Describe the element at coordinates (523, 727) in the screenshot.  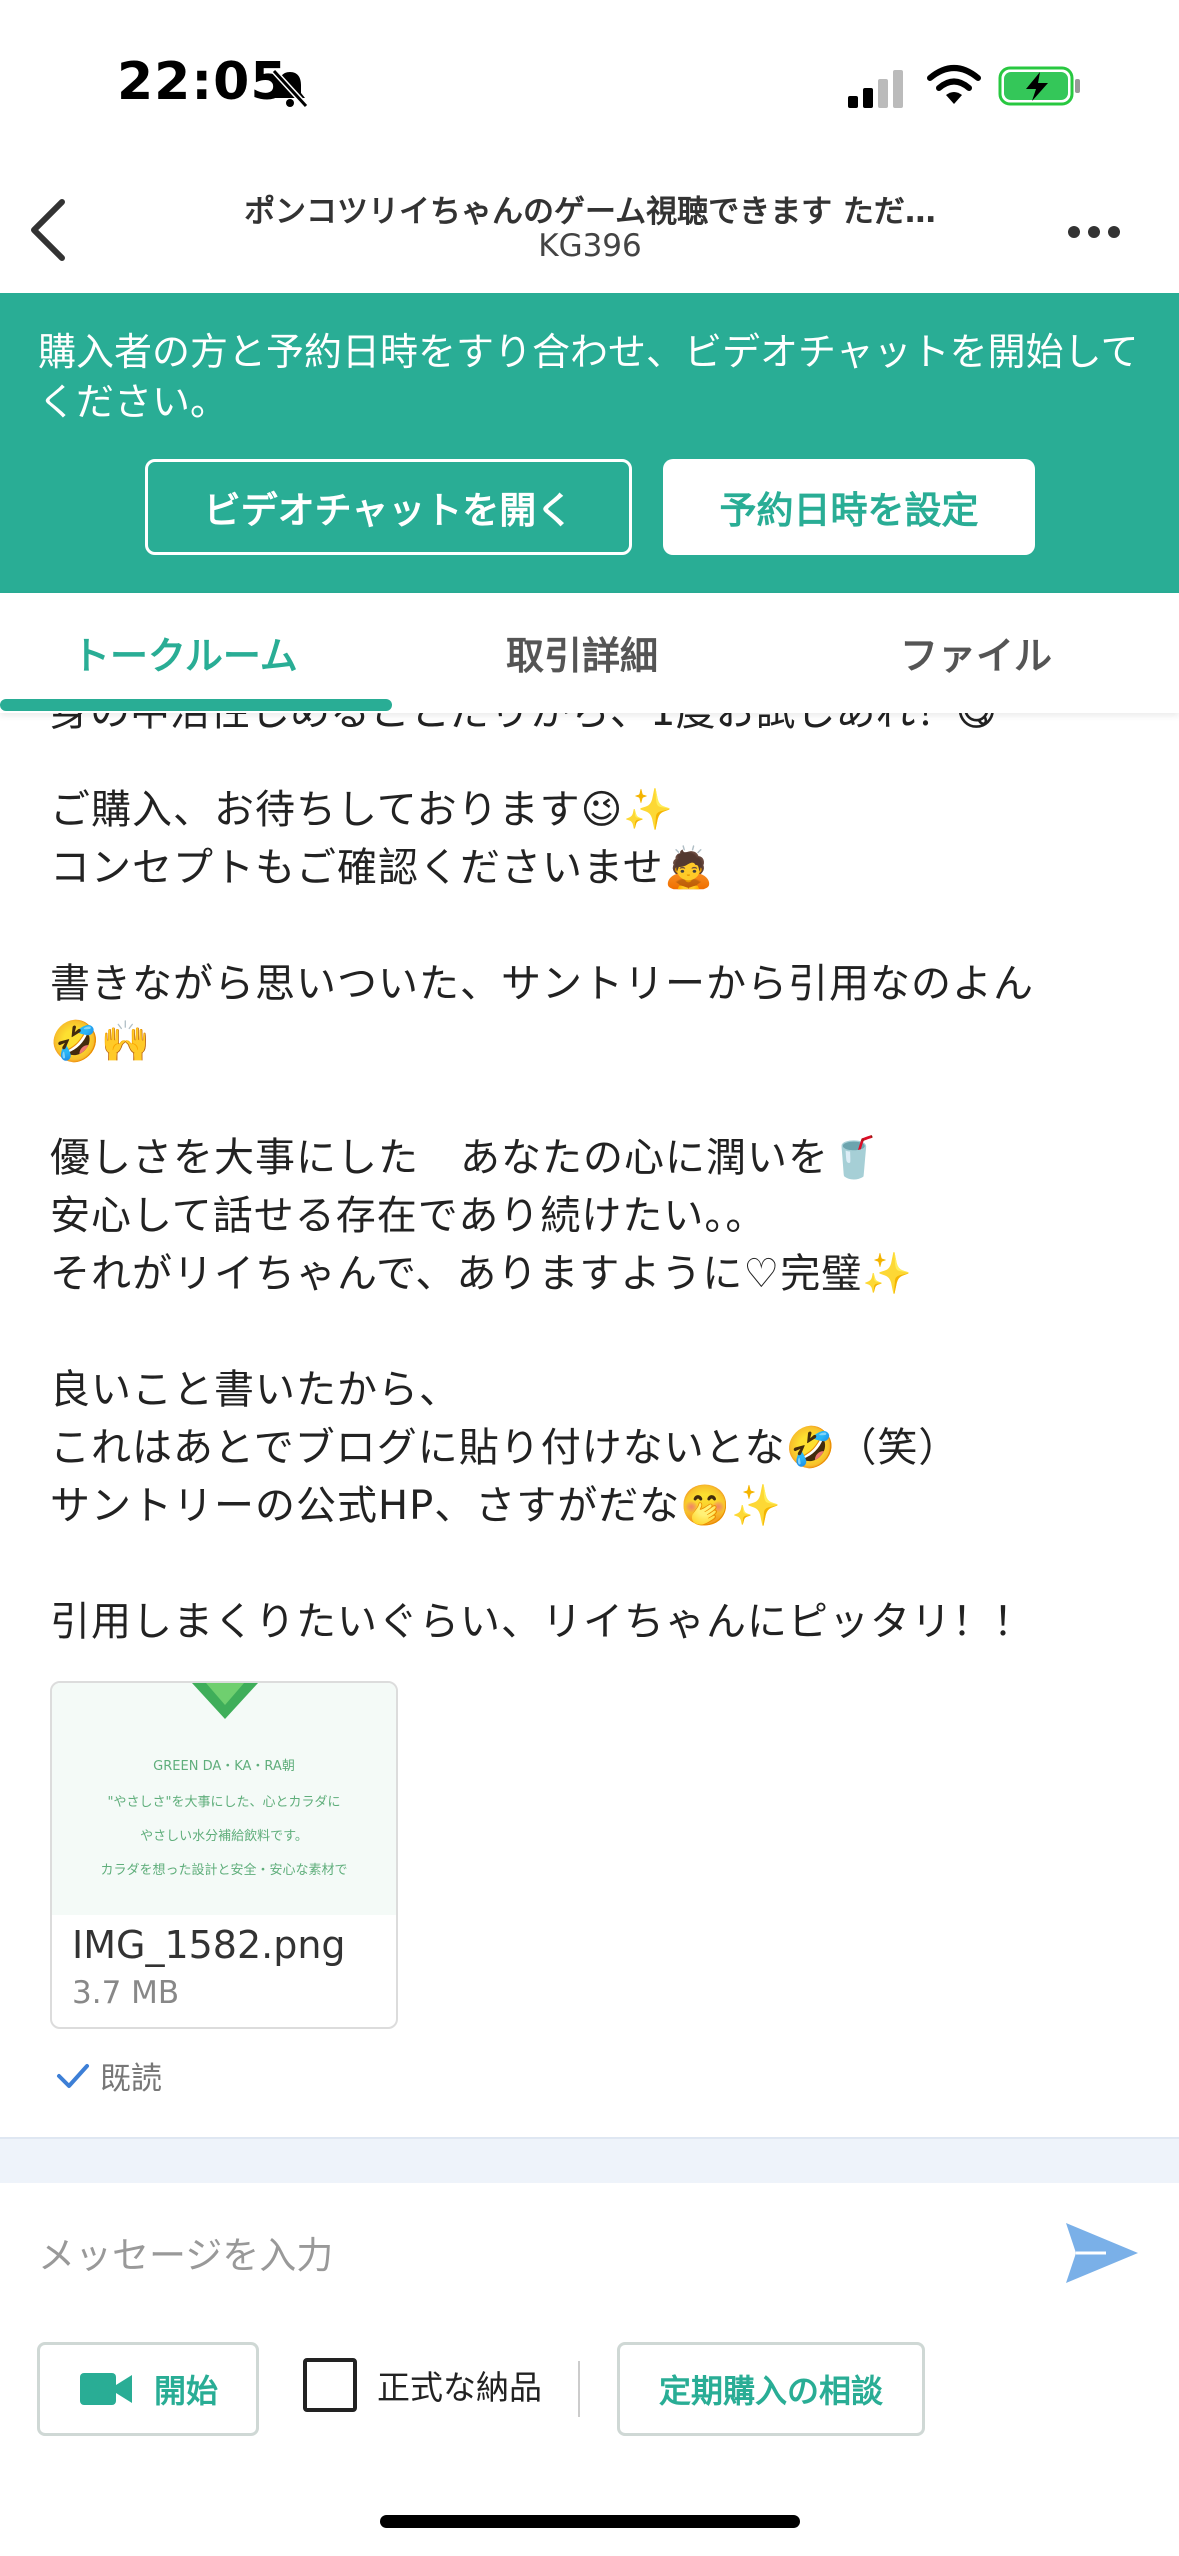
I see `message-line: 身の中活性しめることだりから、1度お試しあれ！😋` at that location.